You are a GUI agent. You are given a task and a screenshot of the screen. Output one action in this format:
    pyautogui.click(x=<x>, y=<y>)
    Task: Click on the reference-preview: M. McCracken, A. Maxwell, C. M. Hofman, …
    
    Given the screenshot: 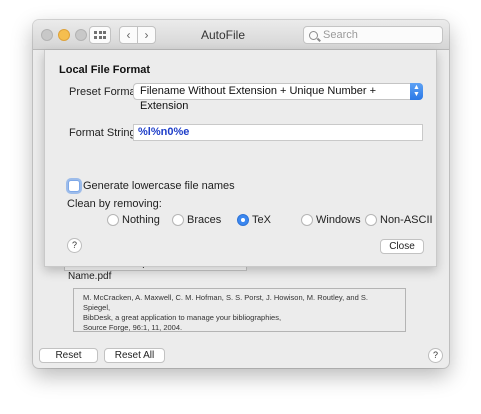 What is the action you would take?
    pyautogui.click(x=239, y=310)
    